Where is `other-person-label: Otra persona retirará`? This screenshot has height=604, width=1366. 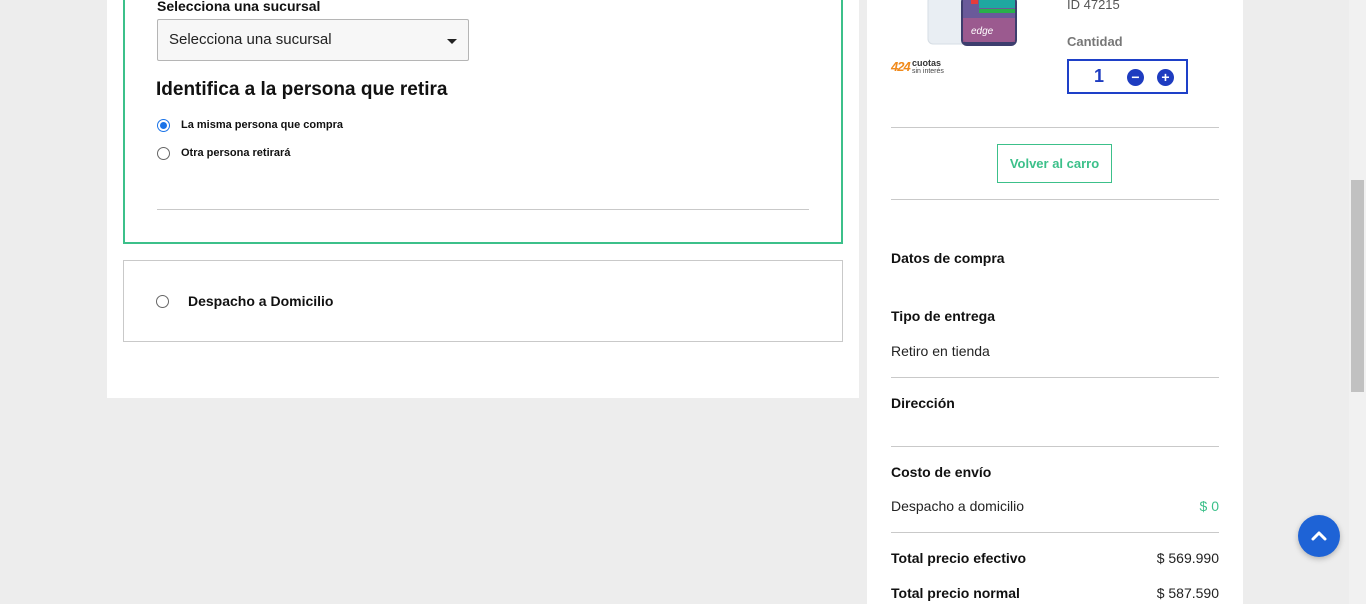
other-person-label: Otra persona retirará is located at coordinates (235, 153).